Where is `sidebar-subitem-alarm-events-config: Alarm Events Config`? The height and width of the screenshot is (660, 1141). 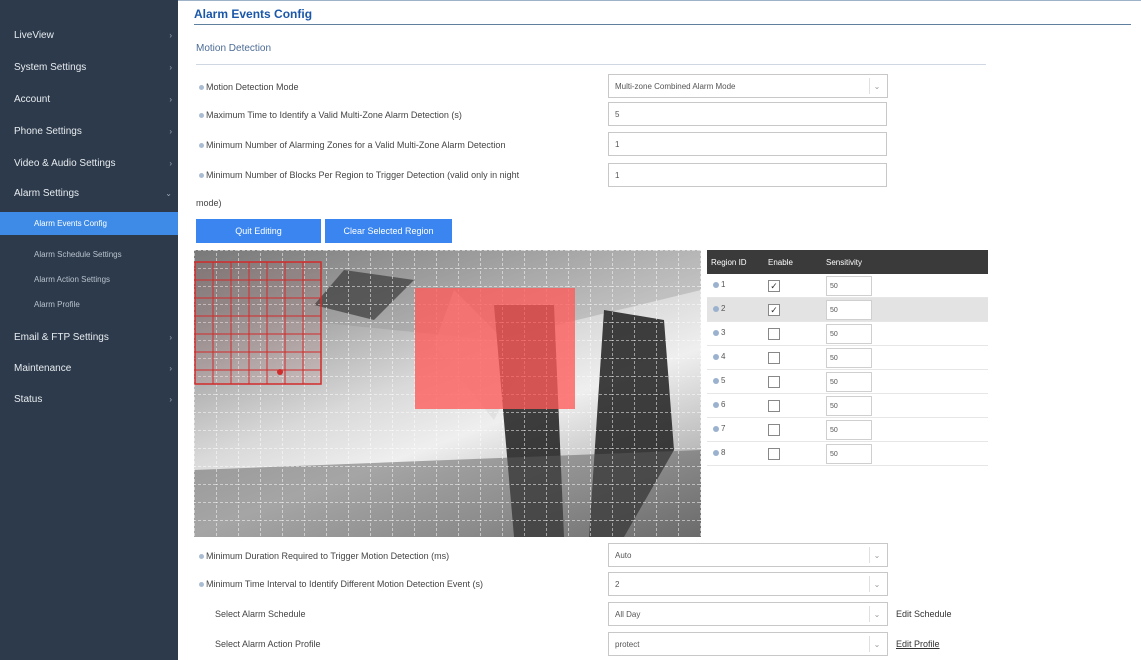 sidebar-subitem-alarm-events-config: Alarm Events Config is located at coordinates (89, 223).